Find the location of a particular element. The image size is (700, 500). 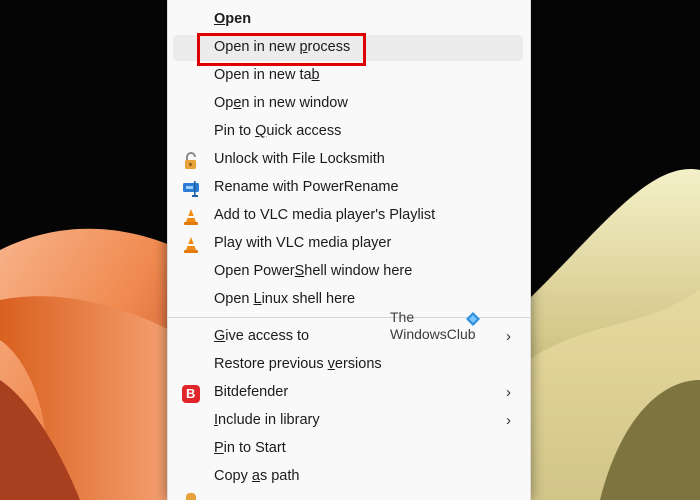

menu-item-label: Unlock with File Locksmith is located at coordinates (299, 159).